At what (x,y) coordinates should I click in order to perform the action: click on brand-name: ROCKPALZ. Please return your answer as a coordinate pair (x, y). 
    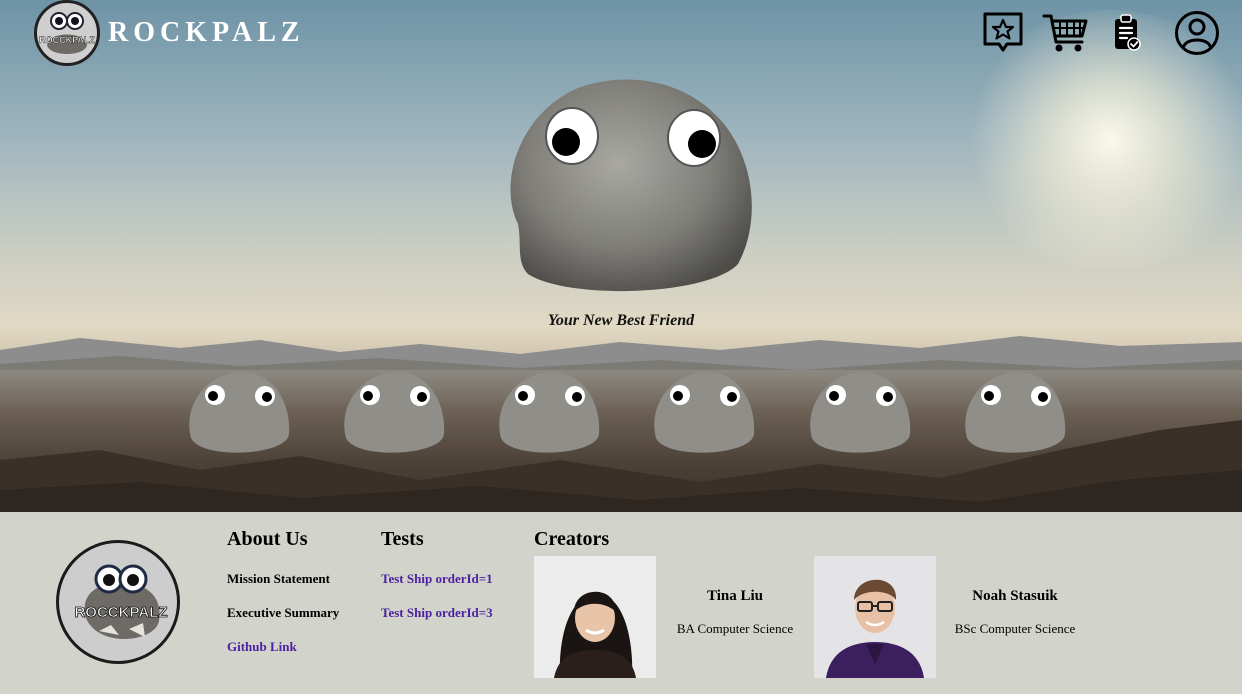
    Looking at the image, I should click on (206, 32).